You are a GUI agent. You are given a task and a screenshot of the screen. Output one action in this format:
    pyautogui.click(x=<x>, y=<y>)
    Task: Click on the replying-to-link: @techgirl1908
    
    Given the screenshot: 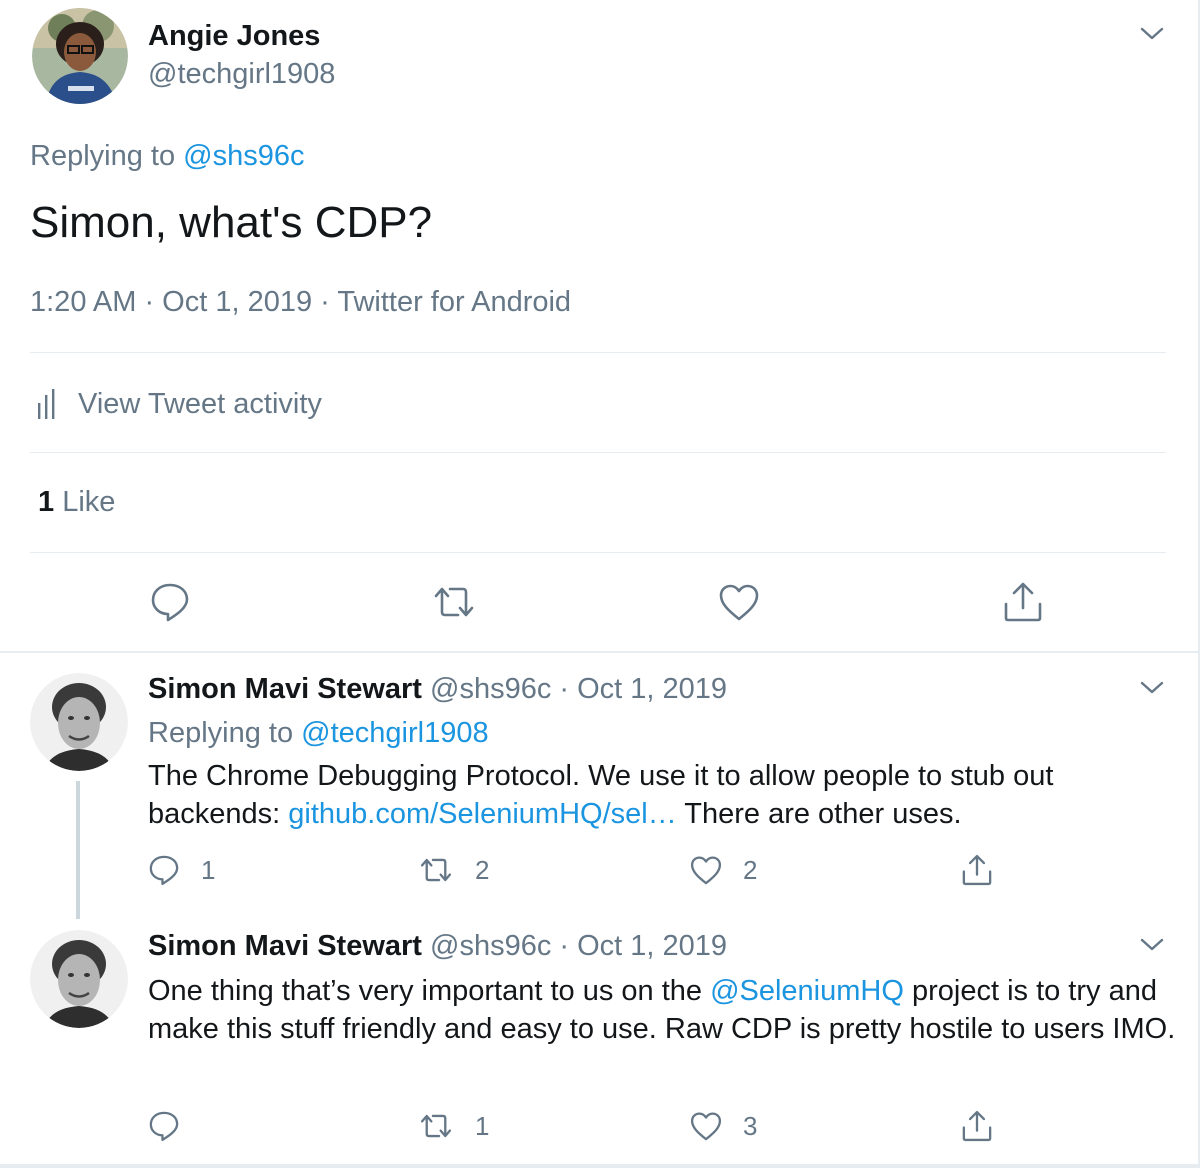 What is the action you would take?
    pyautogui.click(x=394, y=733)
    